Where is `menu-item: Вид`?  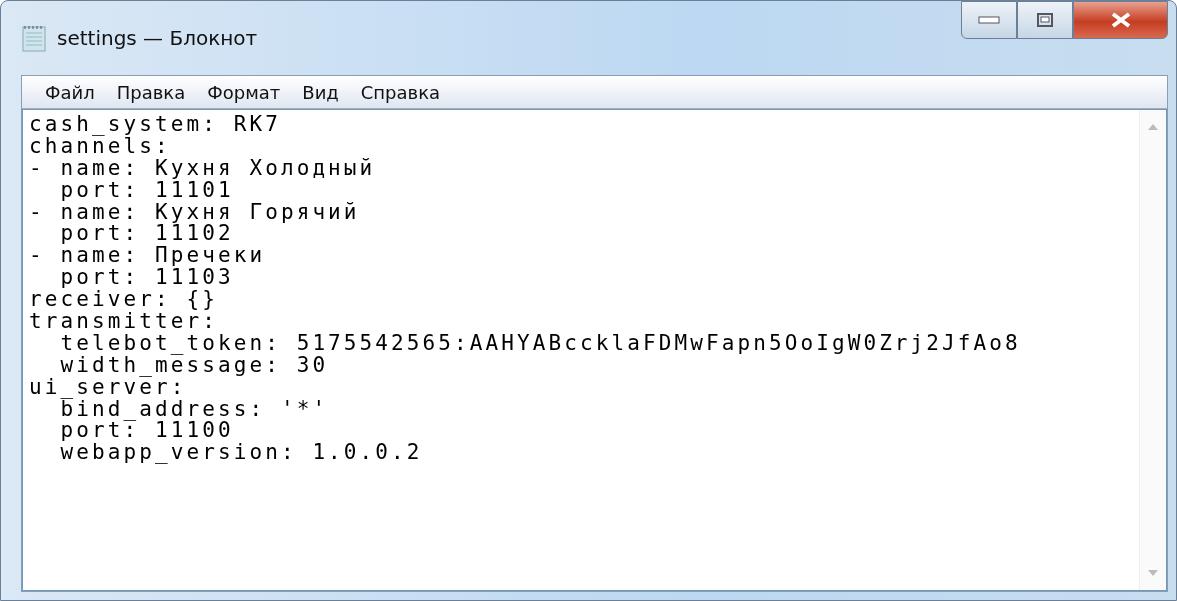
menu-item: Вид is located at coordinates (320, 92).